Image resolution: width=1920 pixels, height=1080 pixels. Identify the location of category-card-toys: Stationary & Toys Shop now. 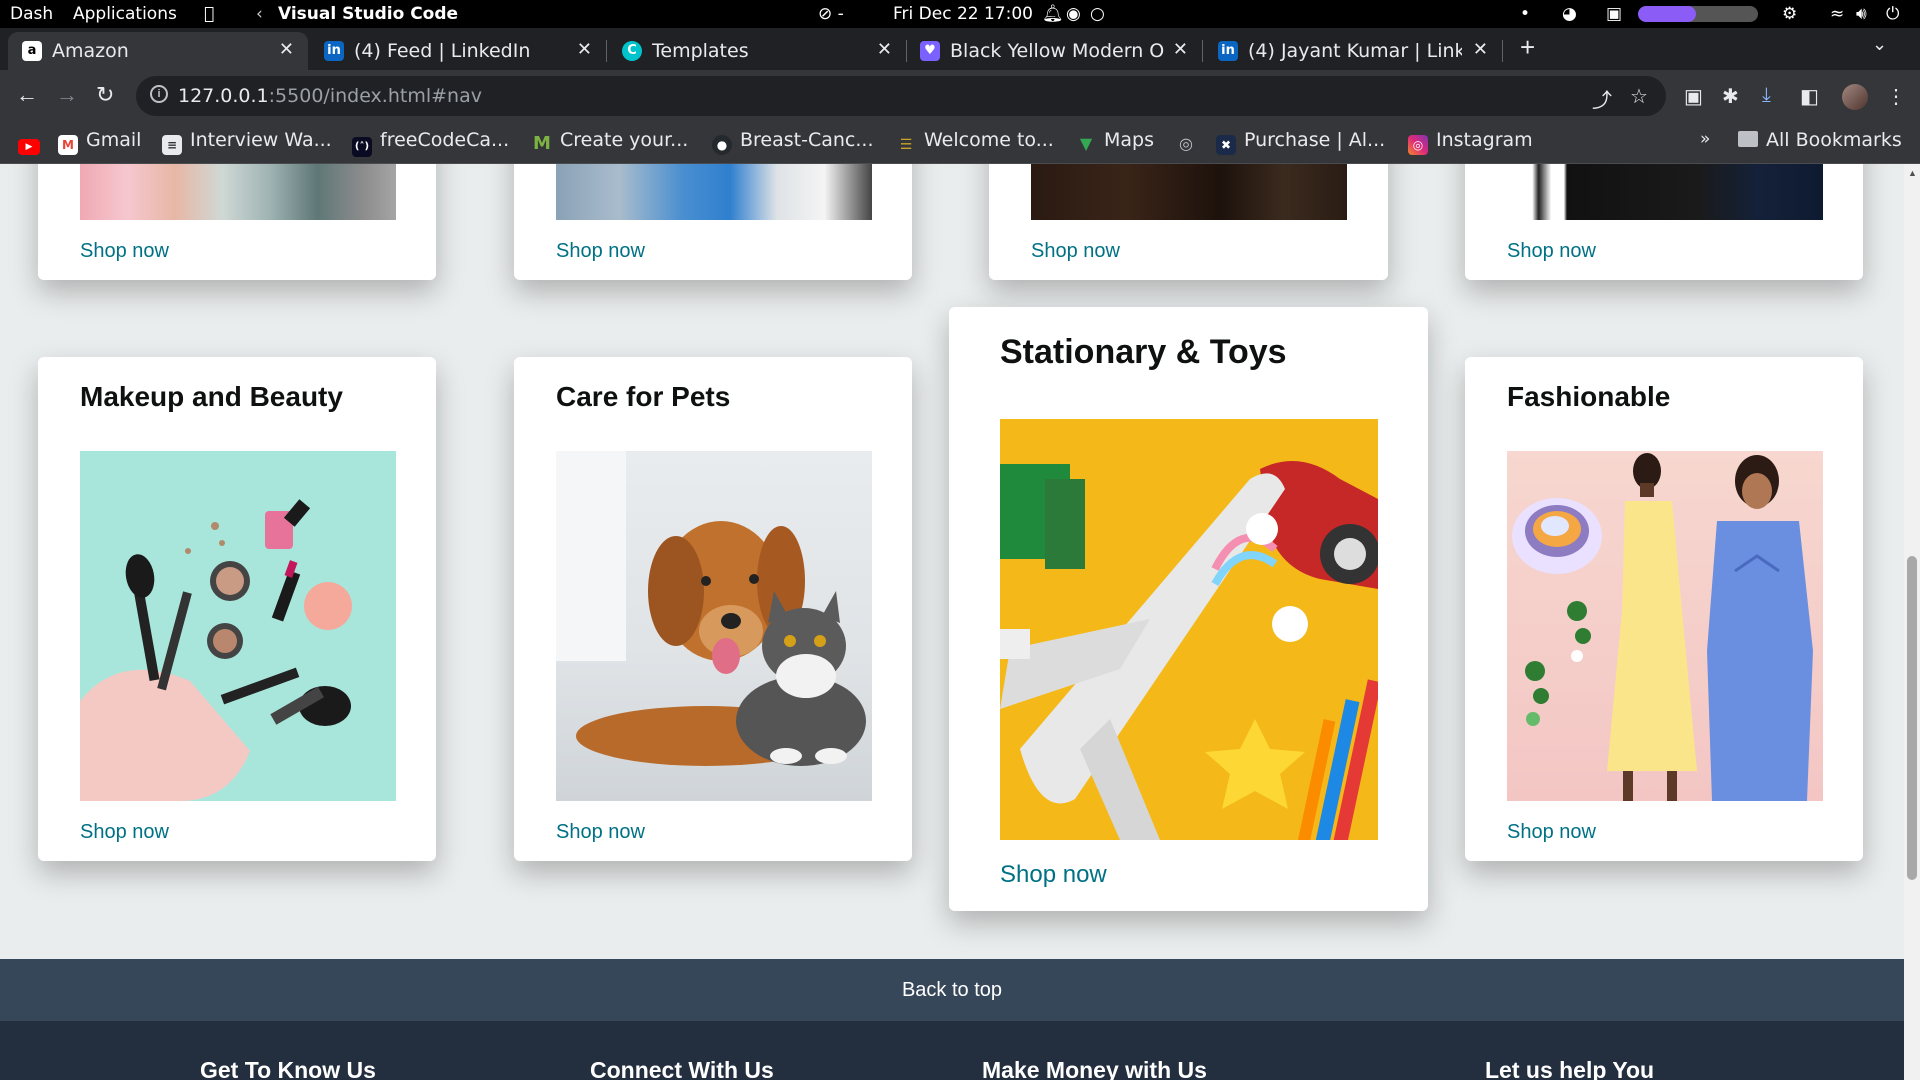
(1188, 609).